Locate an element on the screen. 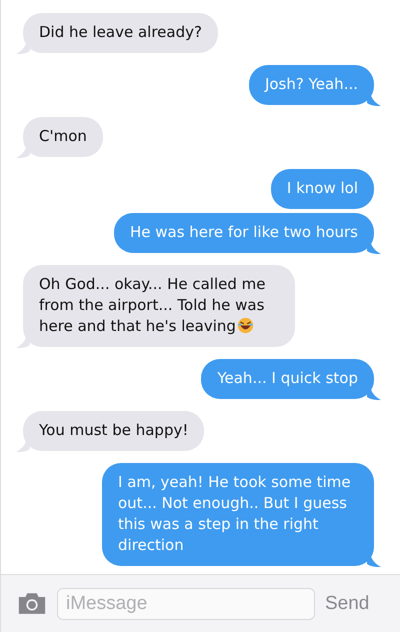 The height and width of the screenshot is (632, 400). message-bubble: I know lol is located at coordinates (322, 189).